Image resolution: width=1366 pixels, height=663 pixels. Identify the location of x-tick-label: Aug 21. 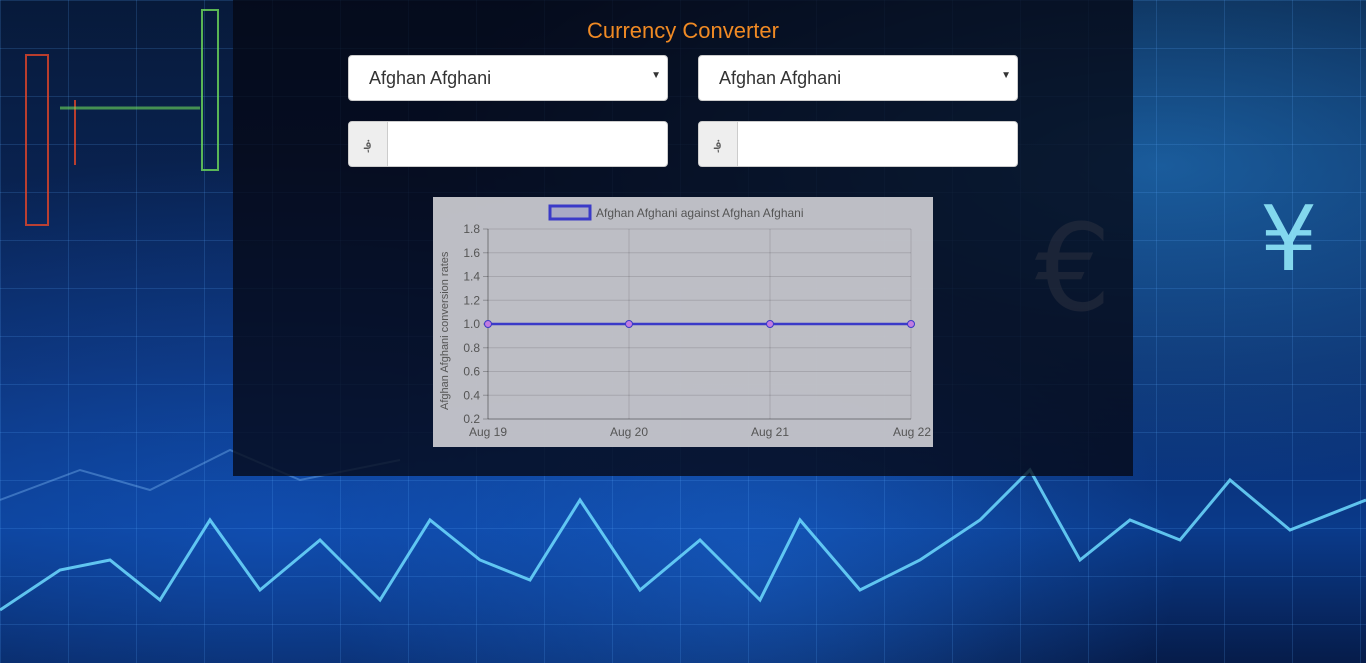
(770, 432).